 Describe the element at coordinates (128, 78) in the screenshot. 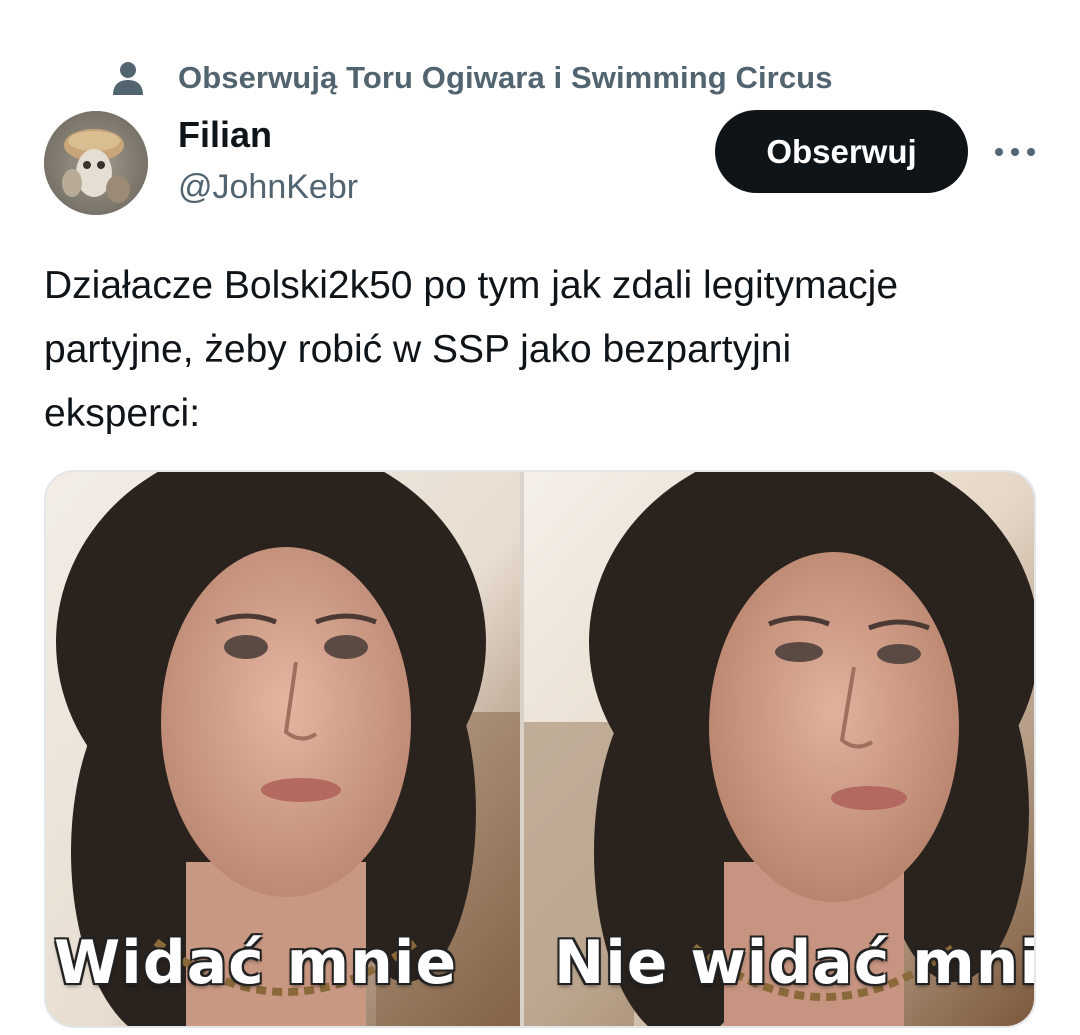

I see `person-icon` at that location.